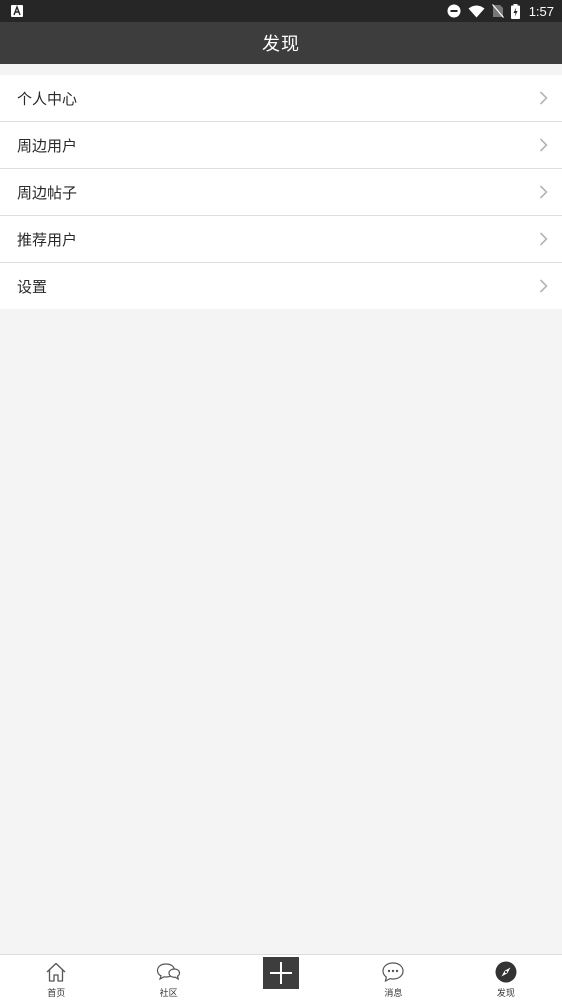  What do you see at coordinates (47, 239) in the screenshot?
I see `menu-item-label: 推荐用户` at bounding box center [47, 239].